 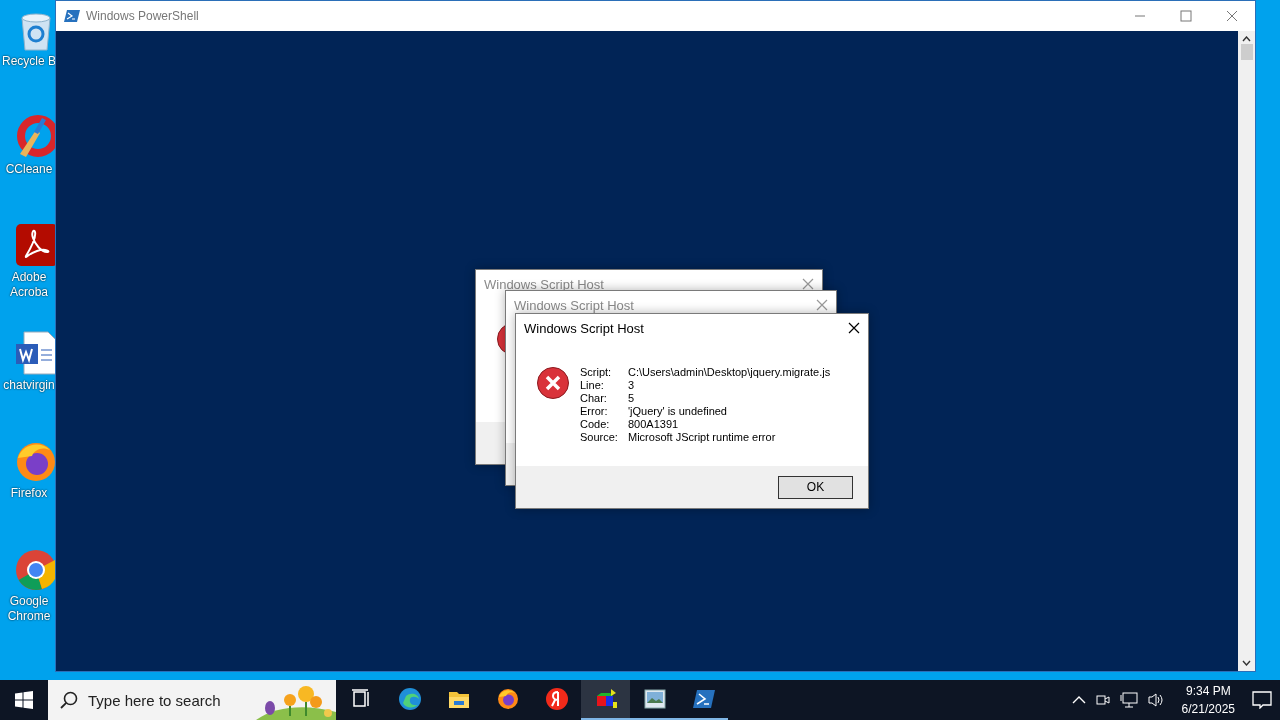 What do you see at coordinates (654, 699) in the screenshot?
I see `image-viewer-icon` at bounding box center [654, 699].